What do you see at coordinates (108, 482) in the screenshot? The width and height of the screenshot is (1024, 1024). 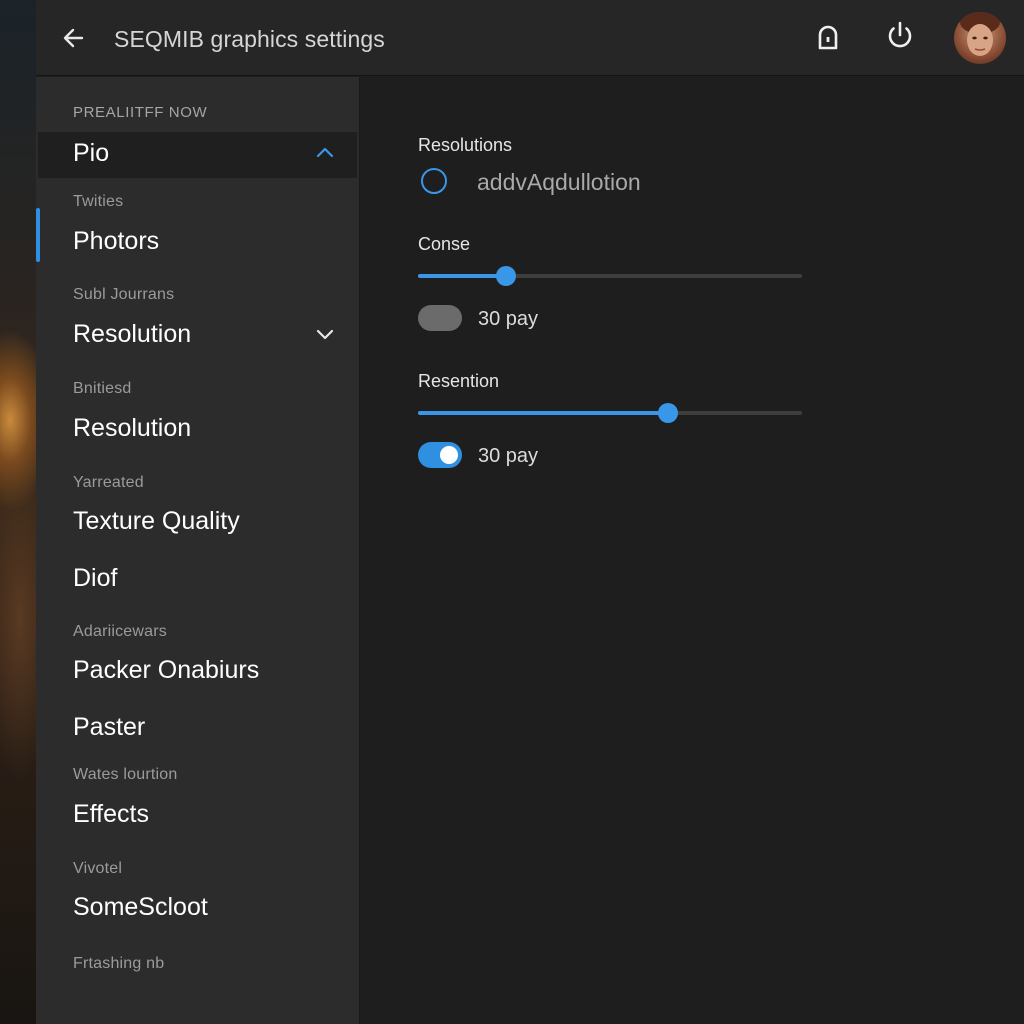 I see `sidebar-section-label: Yarreated` at bounding box center [108, 482].